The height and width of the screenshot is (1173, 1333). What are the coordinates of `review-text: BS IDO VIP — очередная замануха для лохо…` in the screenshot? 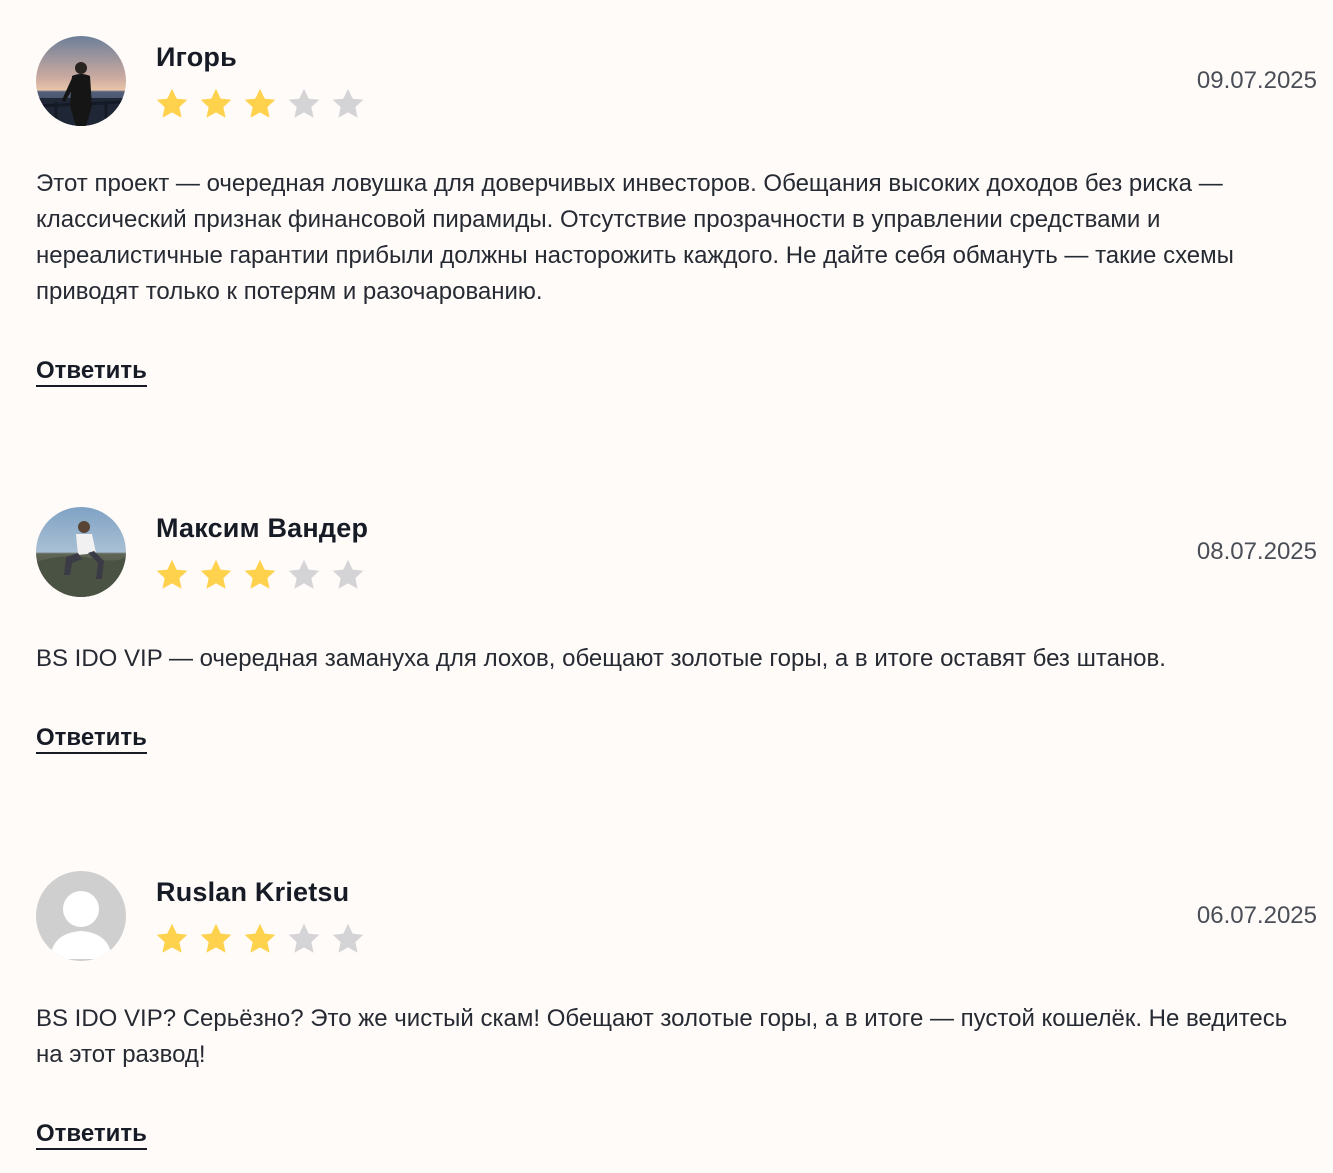 It's located at (601, 658).